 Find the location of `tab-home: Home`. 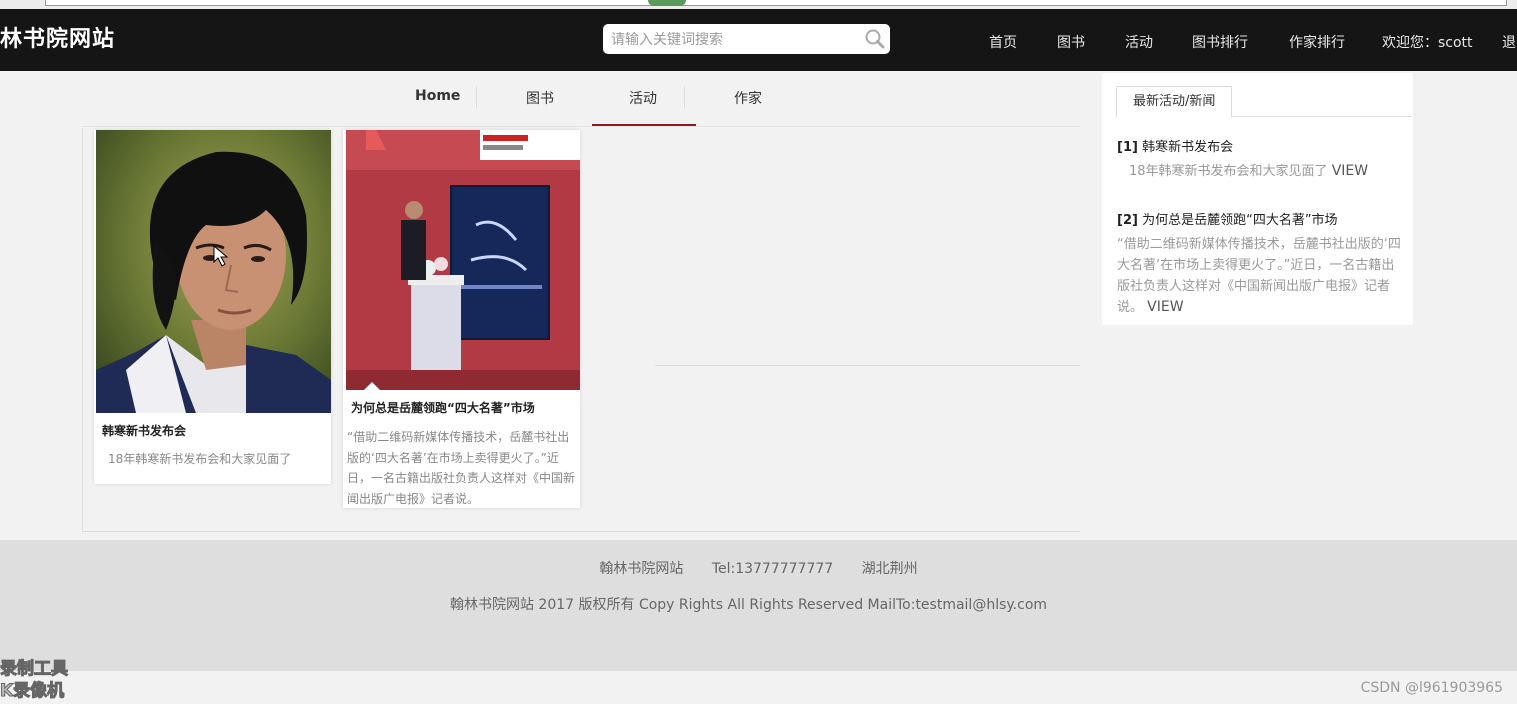

tab-home: Home is located at coordinates (437, 96).